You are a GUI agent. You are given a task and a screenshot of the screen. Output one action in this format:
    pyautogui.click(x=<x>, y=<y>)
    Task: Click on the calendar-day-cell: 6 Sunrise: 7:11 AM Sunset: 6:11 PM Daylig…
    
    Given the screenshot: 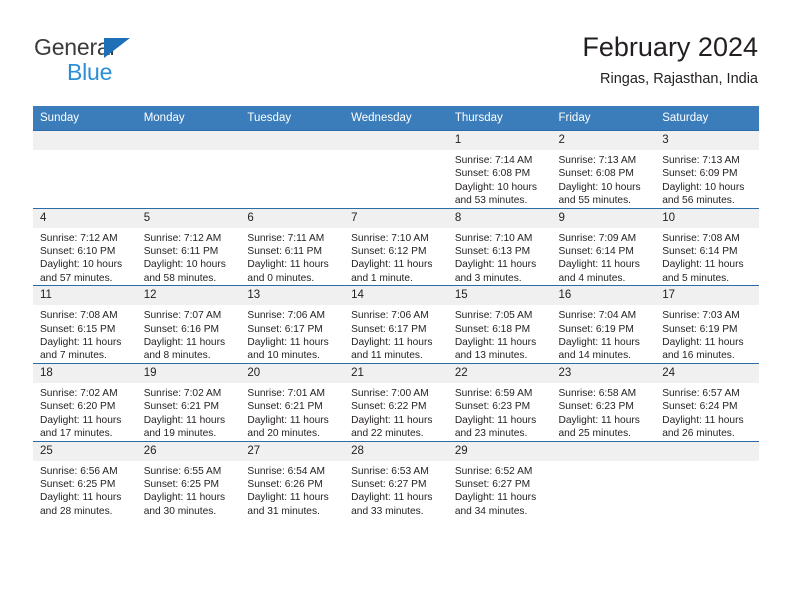 What is the action you would take?
    pyautogui.click(x=292, y=246)
    